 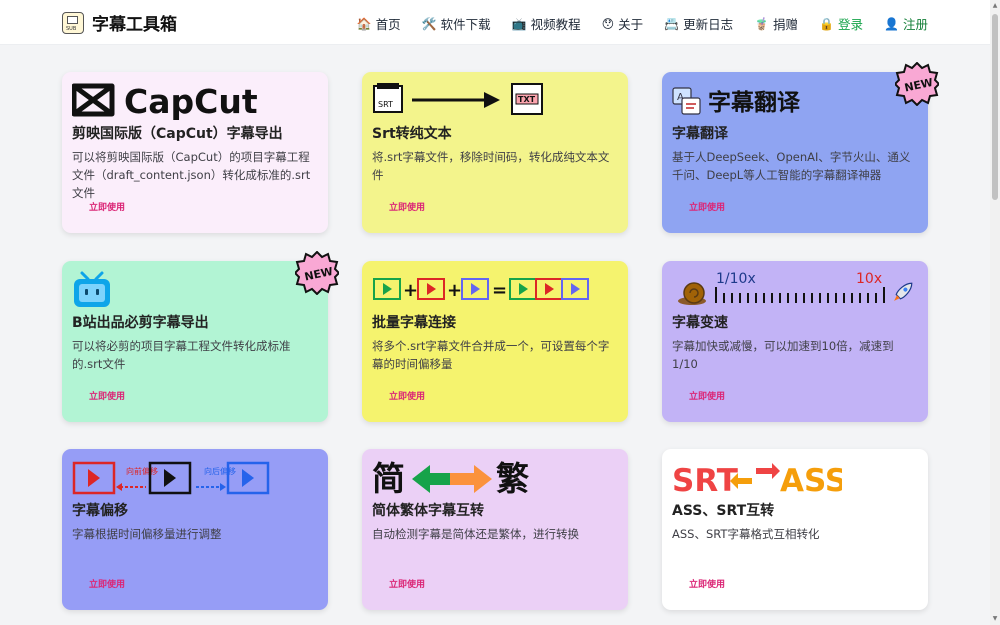 I want to click on svg-text: 繁, so click(x=513, y=478).